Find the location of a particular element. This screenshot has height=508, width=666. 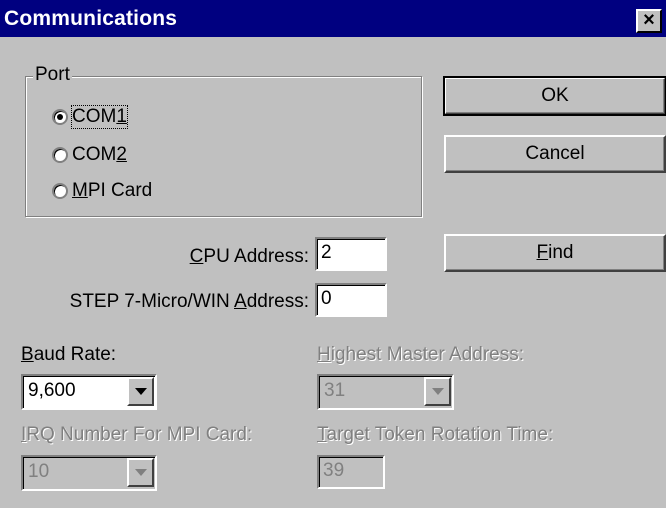

radio-mpi-card: MPI Card is located at coordinates (102, 191).